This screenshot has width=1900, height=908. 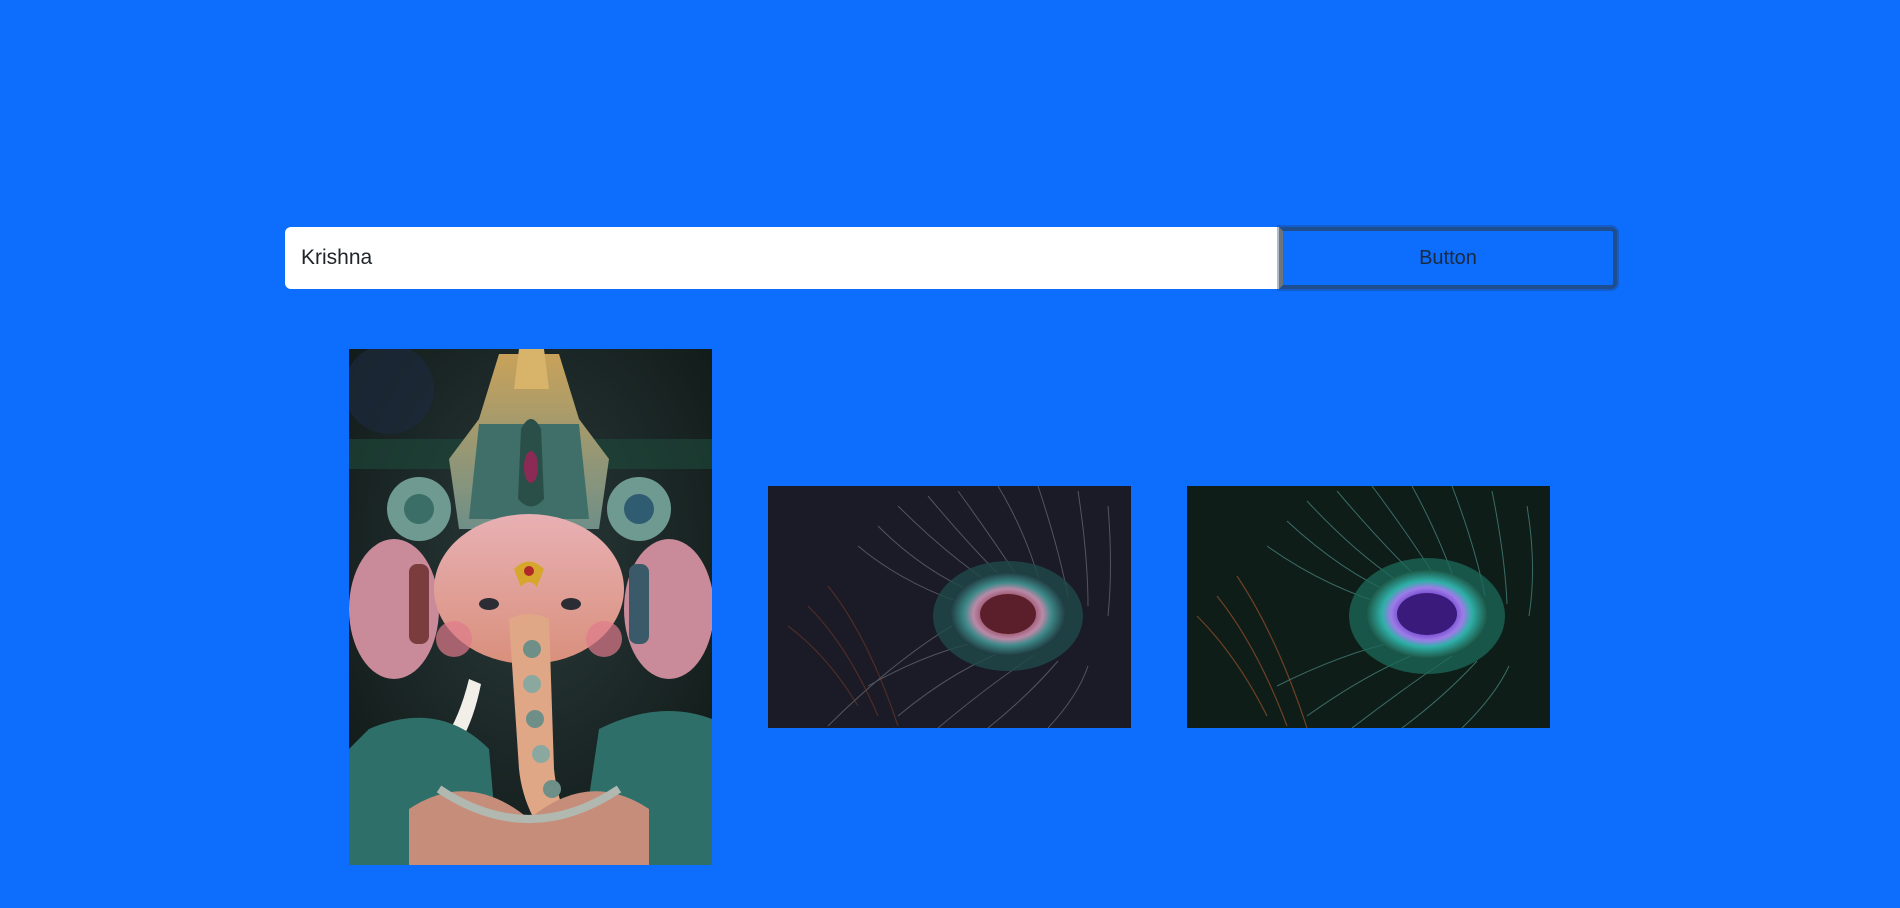 I want to click on result-image-ganesha, so click(x=530, y=607).